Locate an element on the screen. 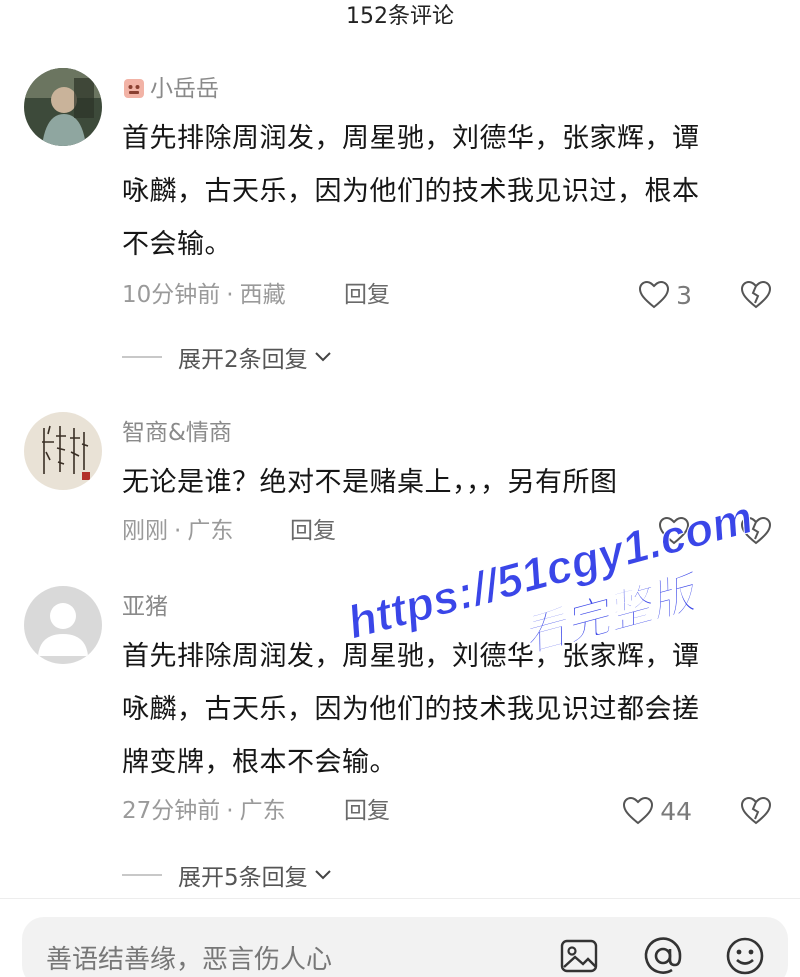 This screenshot has width=800, height=977. timestamp: 10分钟前 is located at coordinates (171, 295).